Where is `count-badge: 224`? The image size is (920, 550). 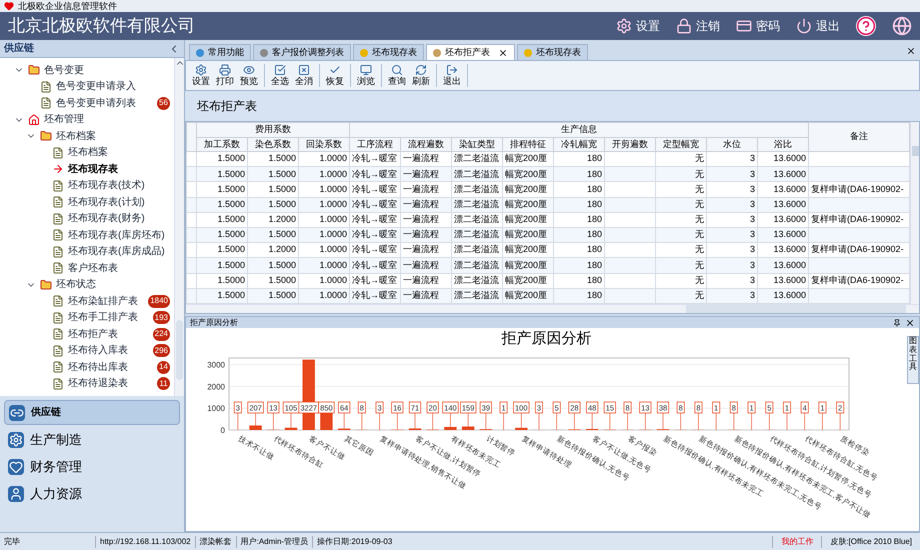
count-badge: 224 is located at coordinates (161, 334).